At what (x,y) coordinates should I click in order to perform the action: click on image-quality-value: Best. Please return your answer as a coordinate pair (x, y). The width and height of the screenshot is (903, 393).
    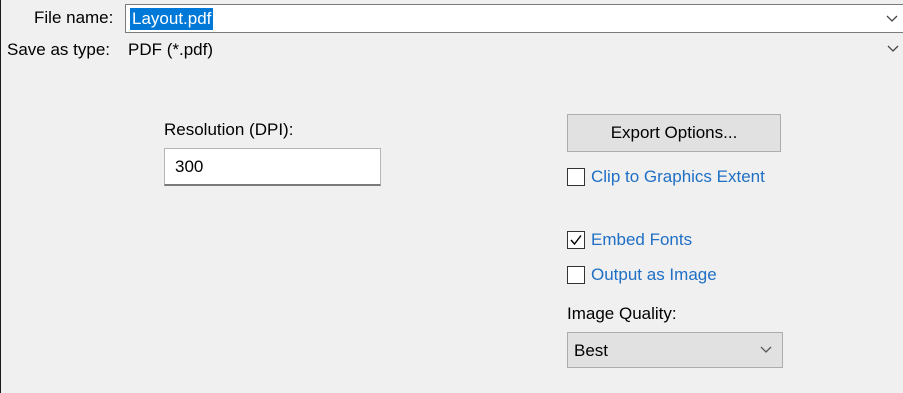
    Looking at the image, I should click on (591, 350).